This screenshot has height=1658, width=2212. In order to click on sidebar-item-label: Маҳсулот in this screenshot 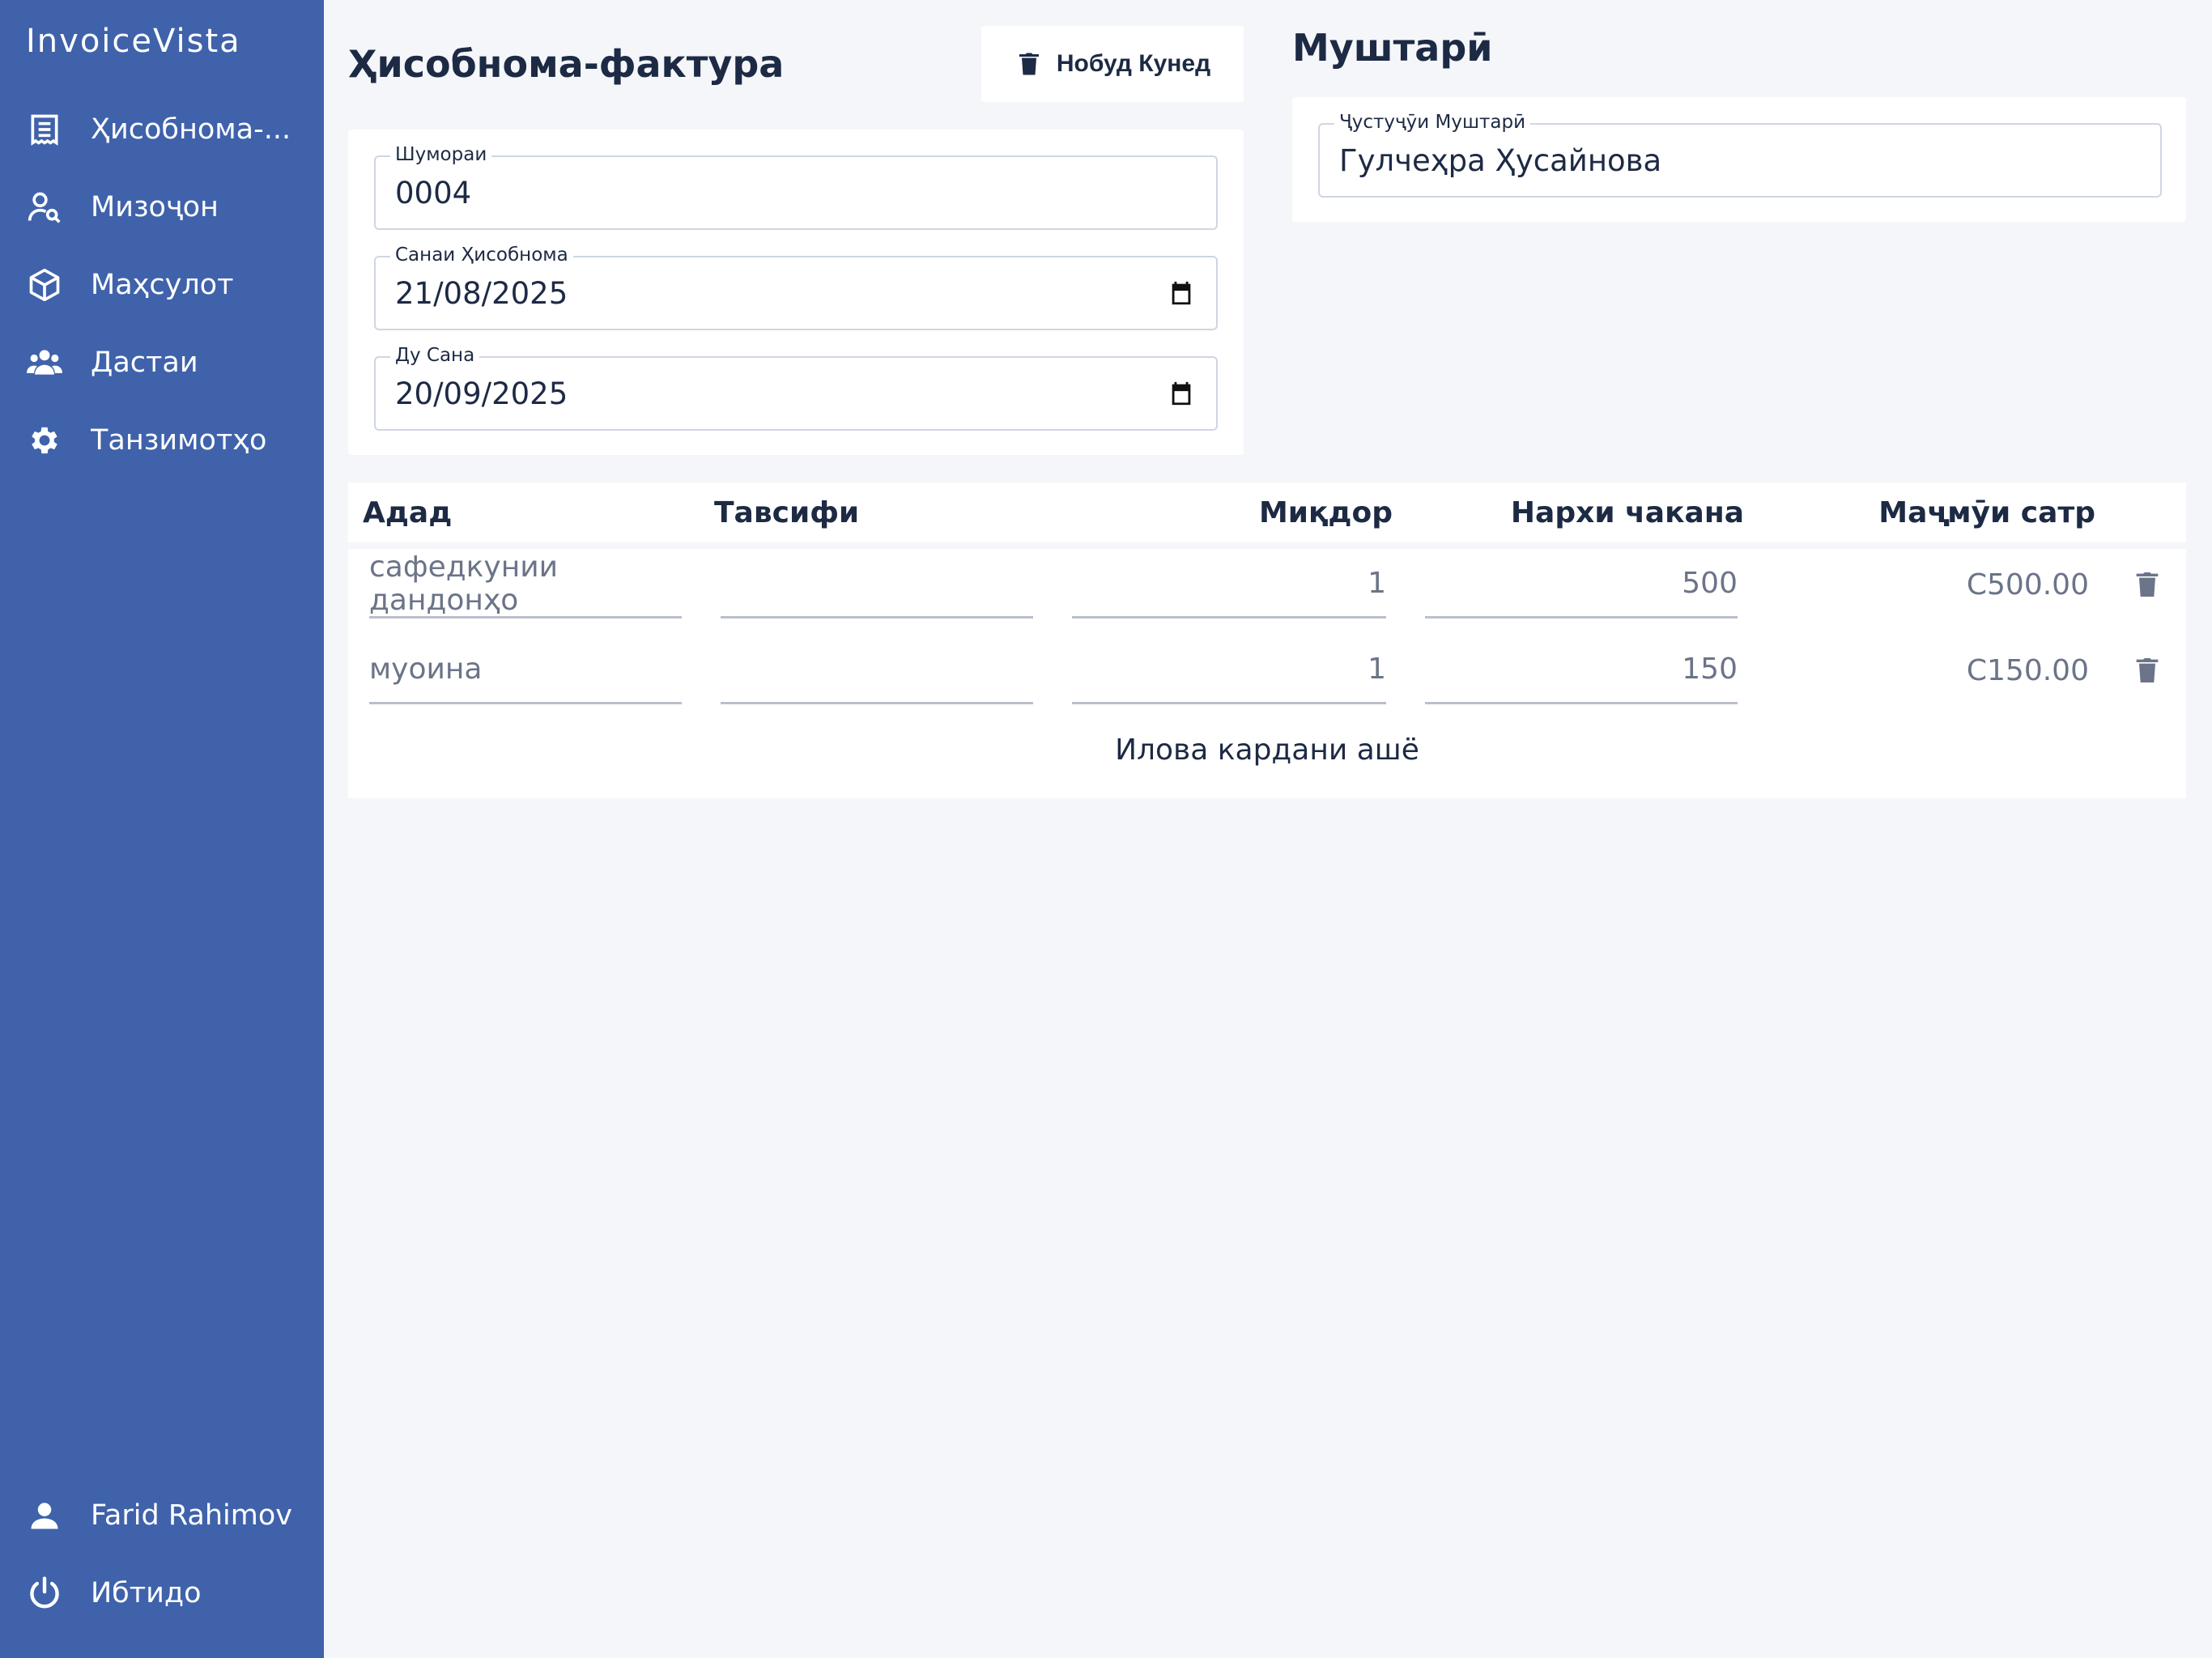, I will do `click(162, 285)`.